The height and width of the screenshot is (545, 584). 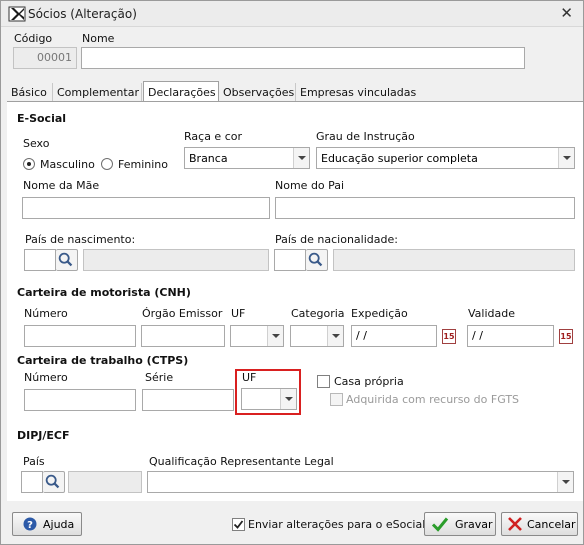 I want to click on app-logo-icon, so click(x=17, y=14).